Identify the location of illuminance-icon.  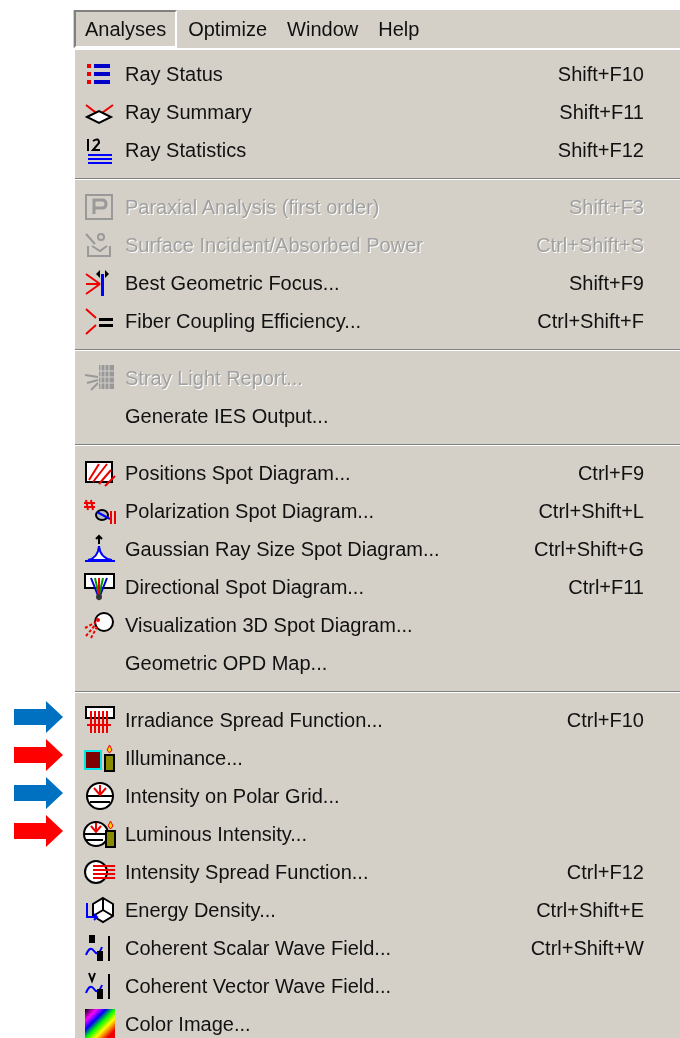
(100, 758).